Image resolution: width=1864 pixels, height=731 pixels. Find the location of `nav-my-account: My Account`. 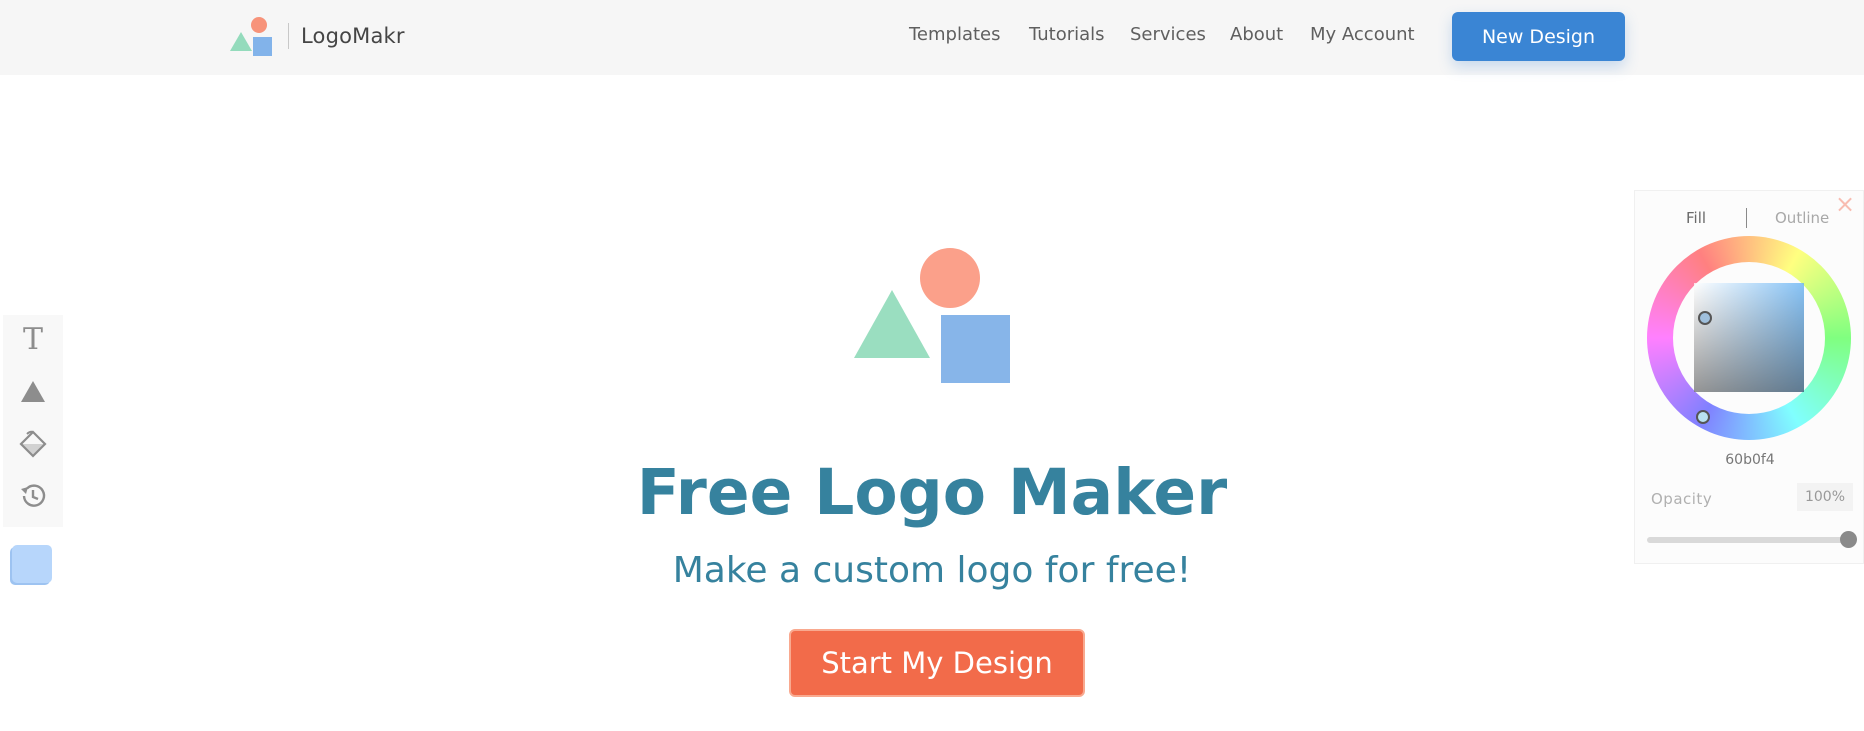

nav-my-account: My Account is located at coordinates (1362, 34).